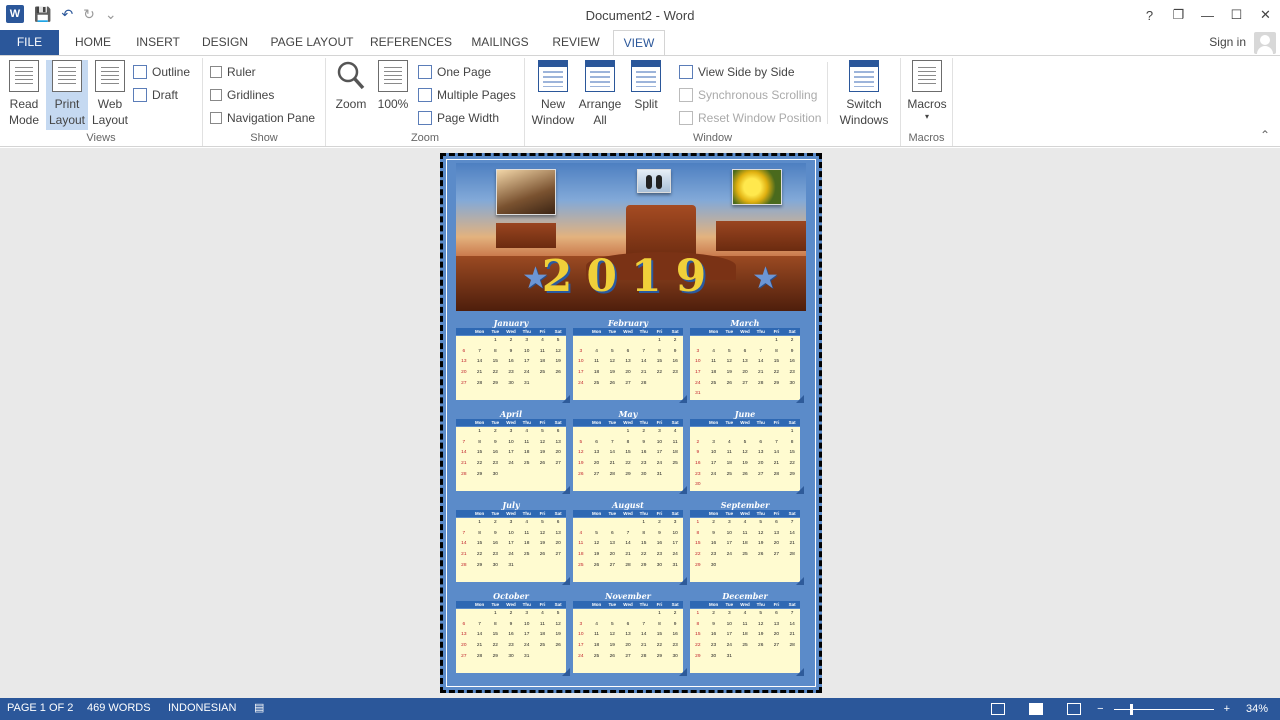  What do you see at coordinates (155, 95) in the screenshot?
I see `draft-button: Draft` at bounding box center [155, 95].